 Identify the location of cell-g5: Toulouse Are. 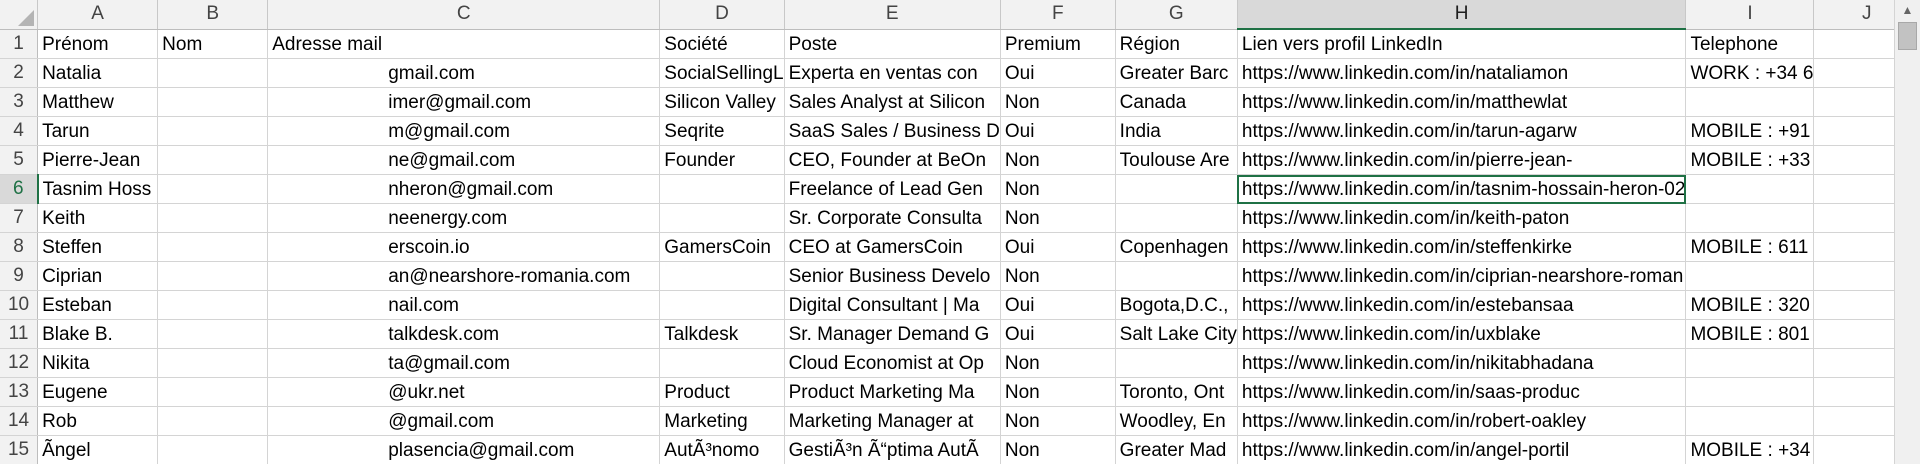
(1176, 160).